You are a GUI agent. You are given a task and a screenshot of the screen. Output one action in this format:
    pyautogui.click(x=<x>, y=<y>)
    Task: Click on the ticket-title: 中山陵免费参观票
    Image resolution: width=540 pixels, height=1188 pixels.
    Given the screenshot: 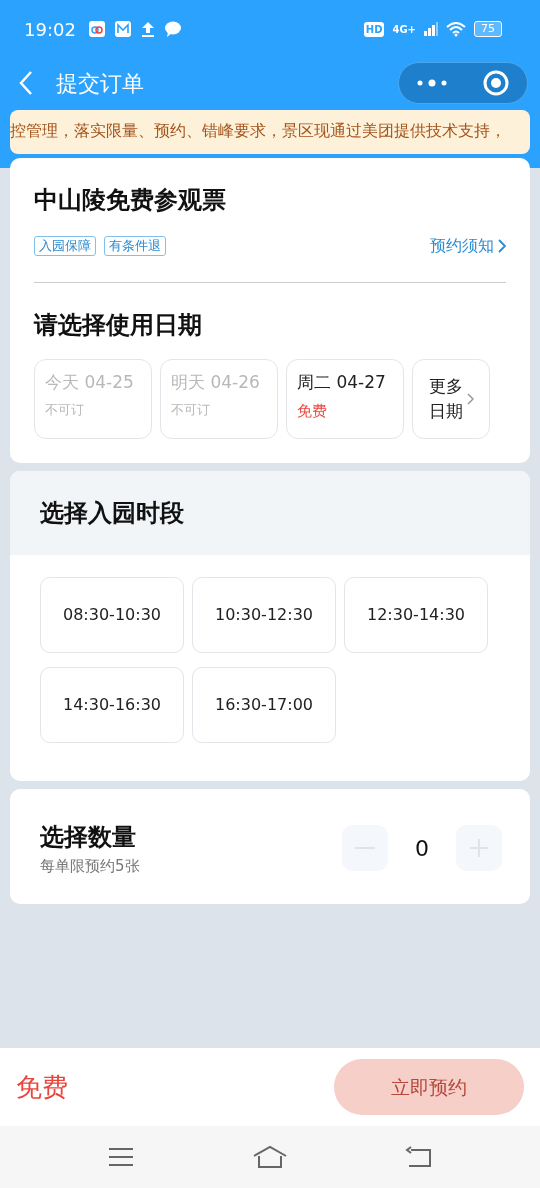 What is the action you would take?
    pyautogui.click(x=130, y=200)
    